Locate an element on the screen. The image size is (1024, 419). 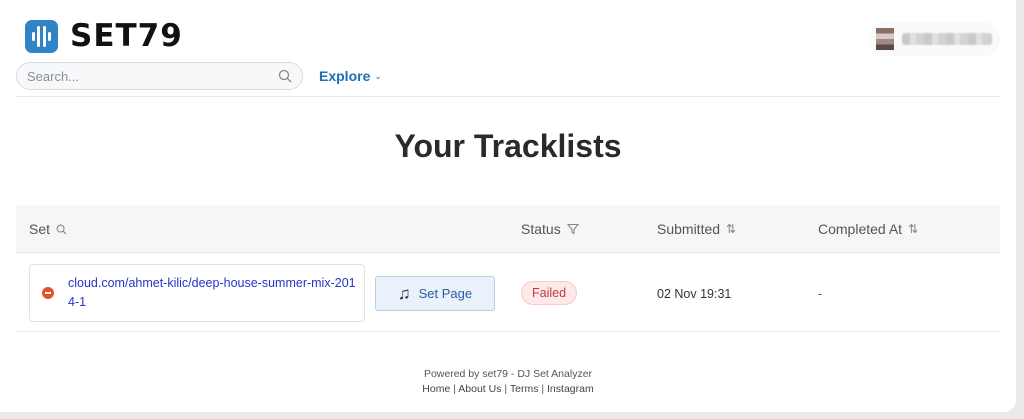
column-set: Set is located at coordinates (48, 229).